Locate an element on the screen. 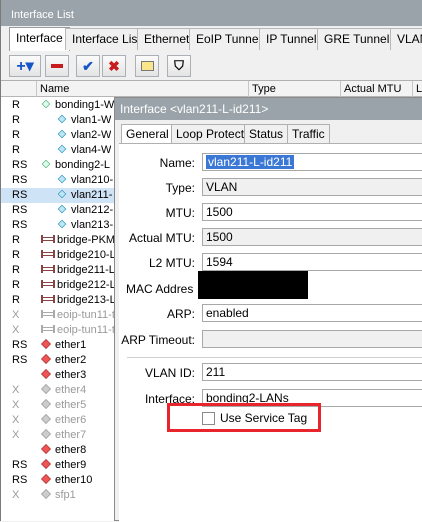 The height and width of the screenshot is (522, 422). row-name-cell: bonding2-L is located at coordinates (75, 165).